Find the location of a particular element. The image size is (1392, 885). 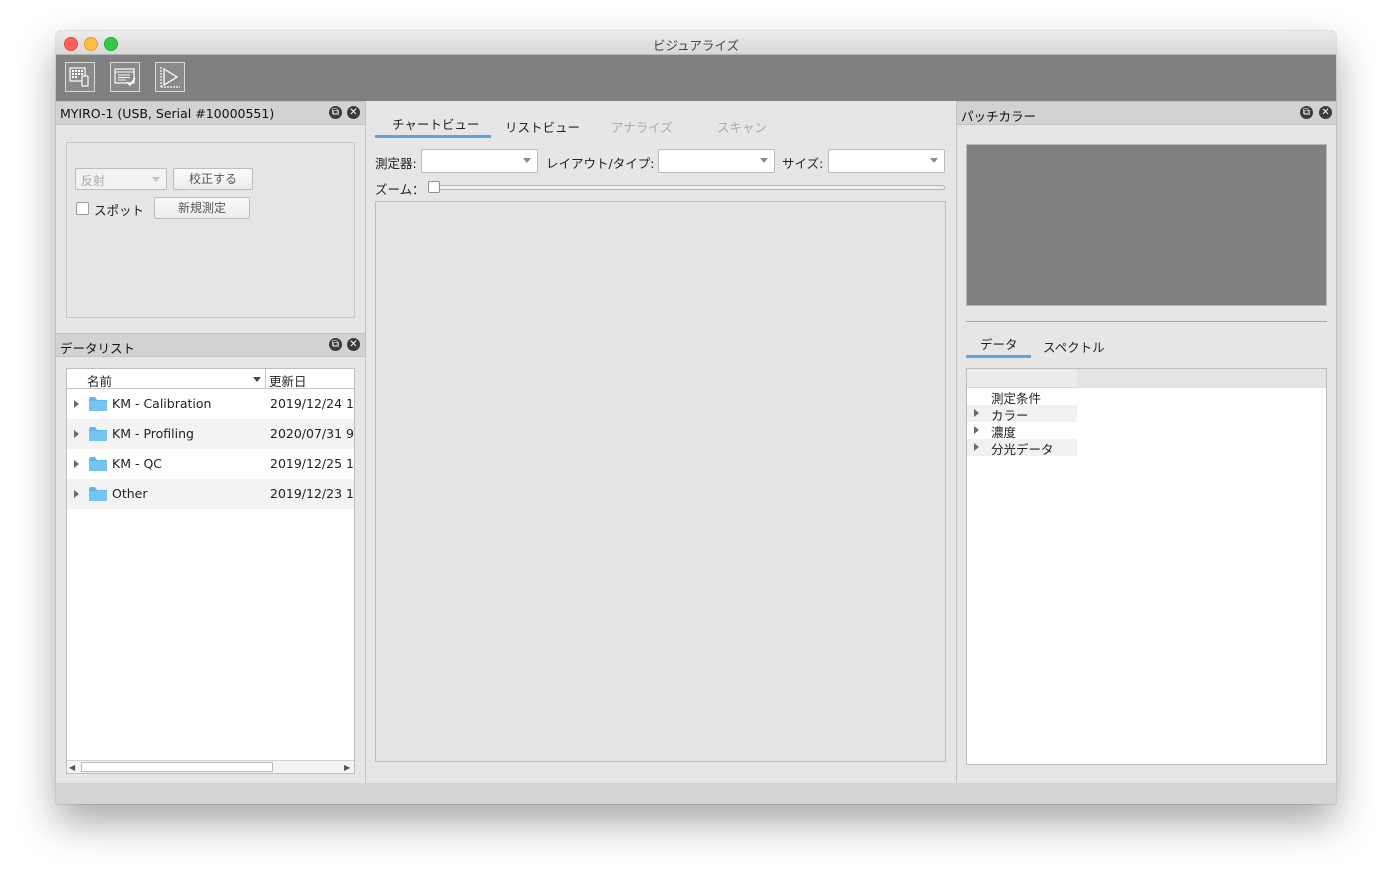

divider is located at coordinates (1146, 321).